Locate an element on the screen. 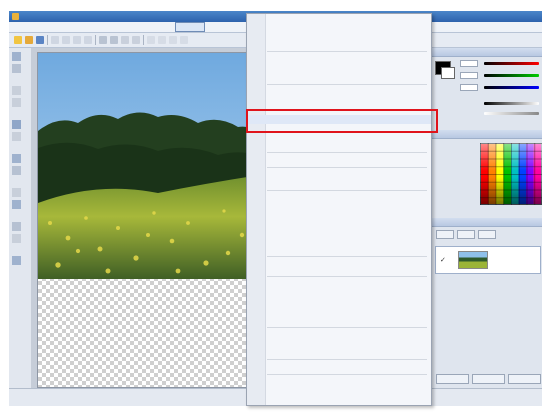 Image resolution: width=551 pixels, height=416 pixels. select-tool-icon is located at coordinates (16, 68).